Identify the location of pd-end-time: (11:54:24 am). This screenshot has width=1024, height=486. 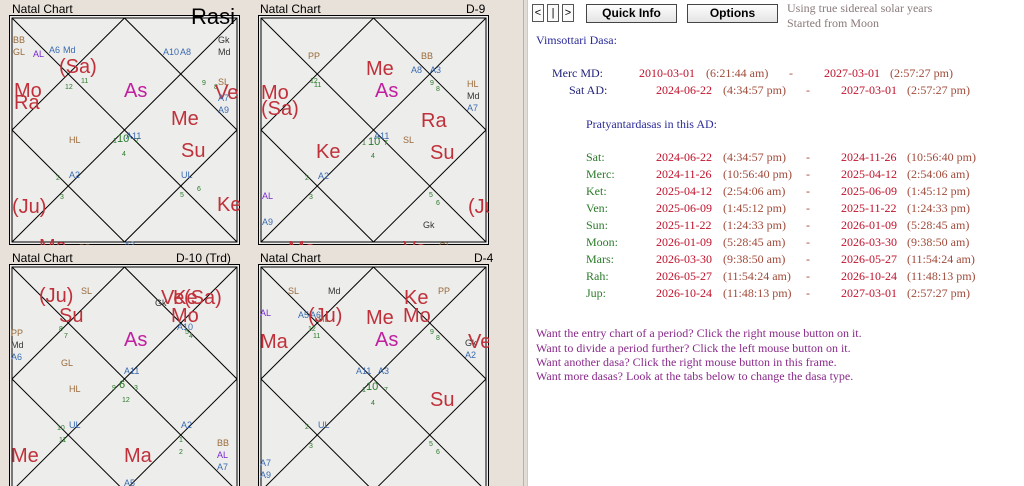
(941, 259).